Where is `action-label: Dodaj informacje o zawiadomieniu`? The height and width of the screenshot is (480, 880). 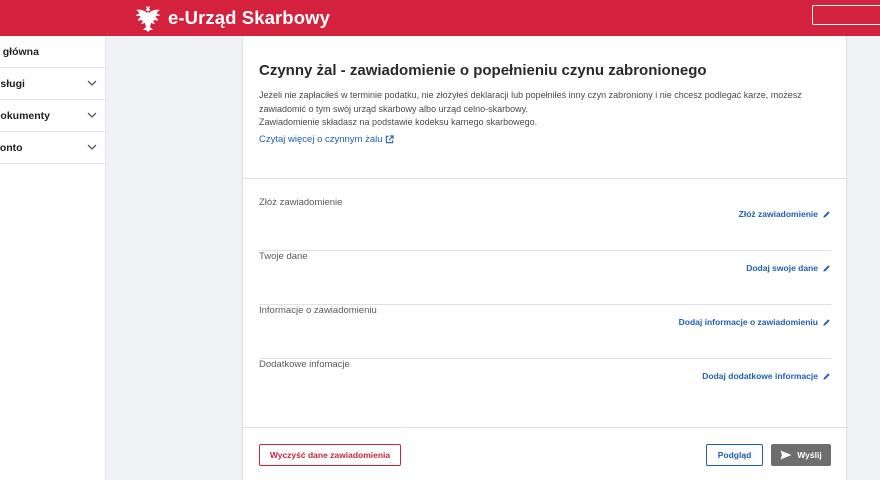 action-label: Dodaj informacje o zawiadomieniu is located at coordinates (748, 322).